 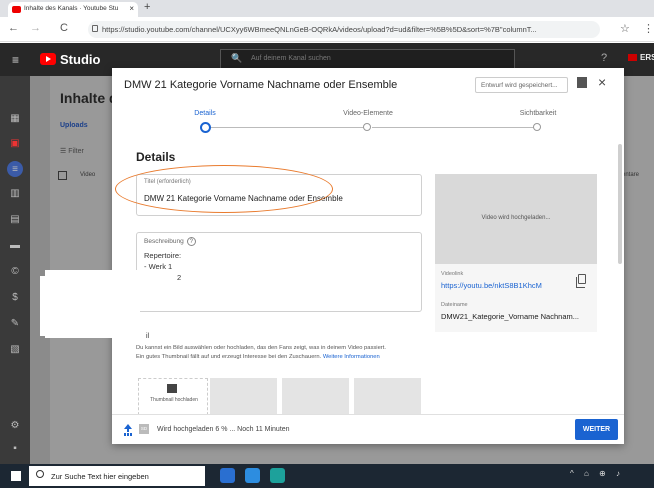 What do you see at coordinates (367, 59) in the screenshot?
I see `channel-search-input: 🔍 Auf deinem Kanal suchen` at bounding box center [367, 59].